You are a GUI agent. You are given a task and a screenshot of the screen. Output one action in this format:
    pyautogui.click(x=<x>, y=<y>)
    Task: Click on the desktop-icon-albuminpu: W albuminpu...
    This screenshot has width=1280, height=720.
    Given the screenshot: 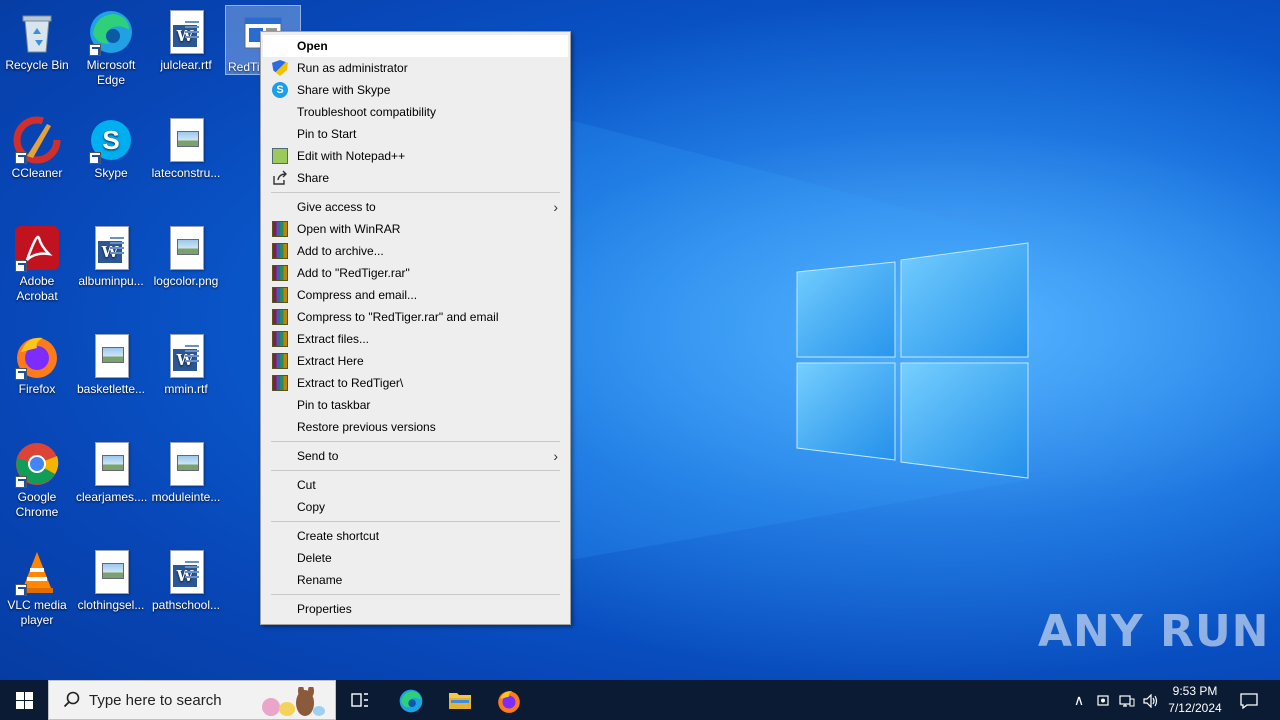 What is the action you would take?
    pyautogui.click(x=111, y=254)
    